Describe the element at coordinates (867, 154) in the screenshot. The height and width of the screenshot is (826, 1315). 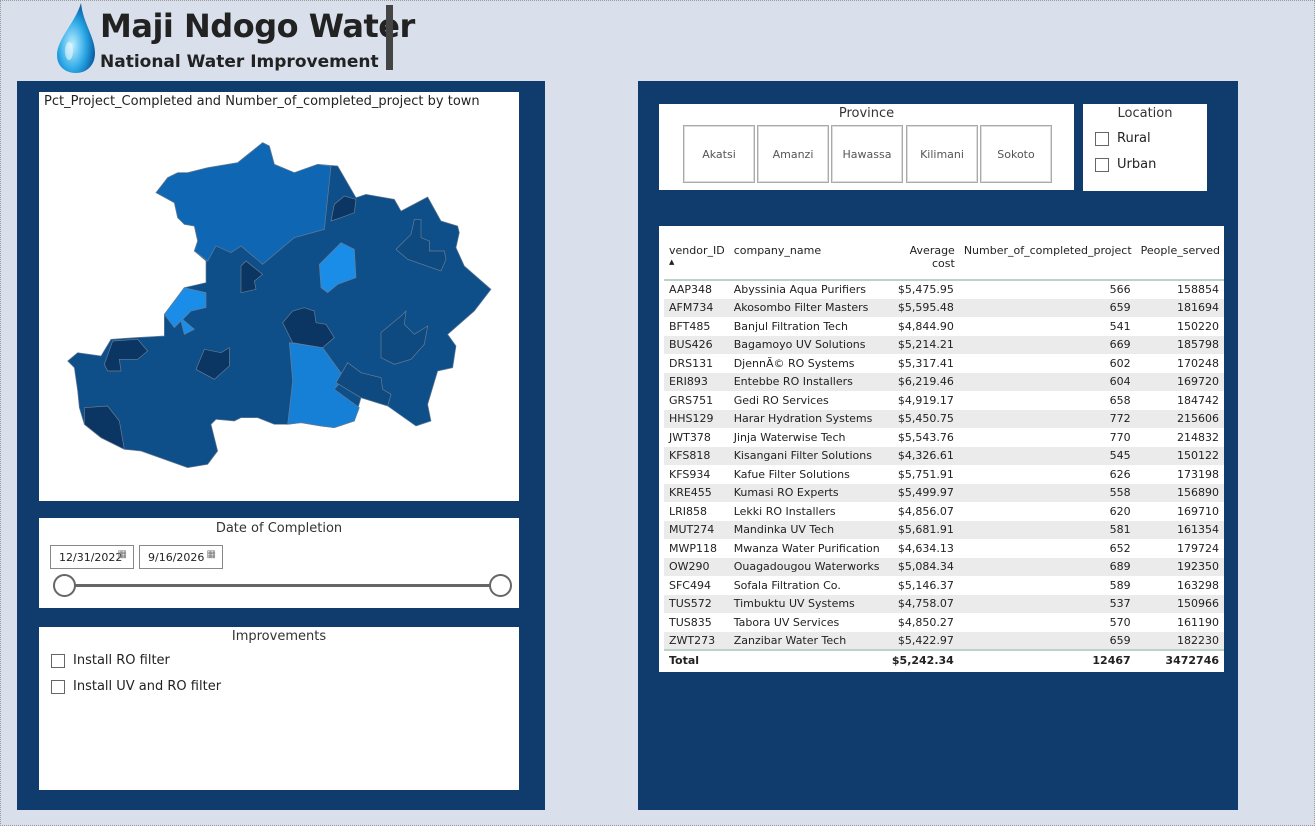
I see `province-hawassa-button: Hawassa` at that location.